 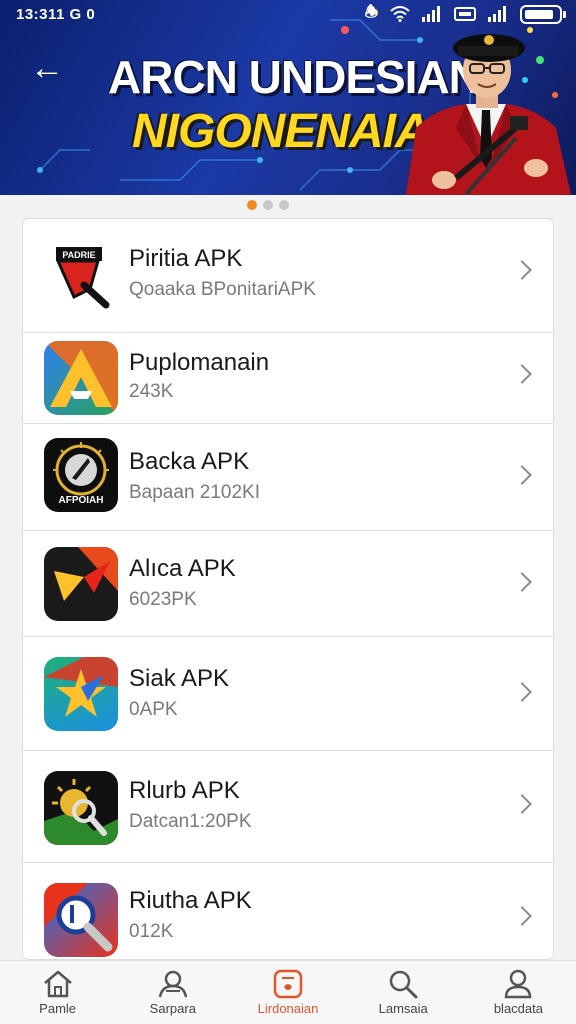 What do you see at coordinates (153, 709) in the screenshot?
I see `app-subtitle: 0APK` at bounding box center [153, 709].